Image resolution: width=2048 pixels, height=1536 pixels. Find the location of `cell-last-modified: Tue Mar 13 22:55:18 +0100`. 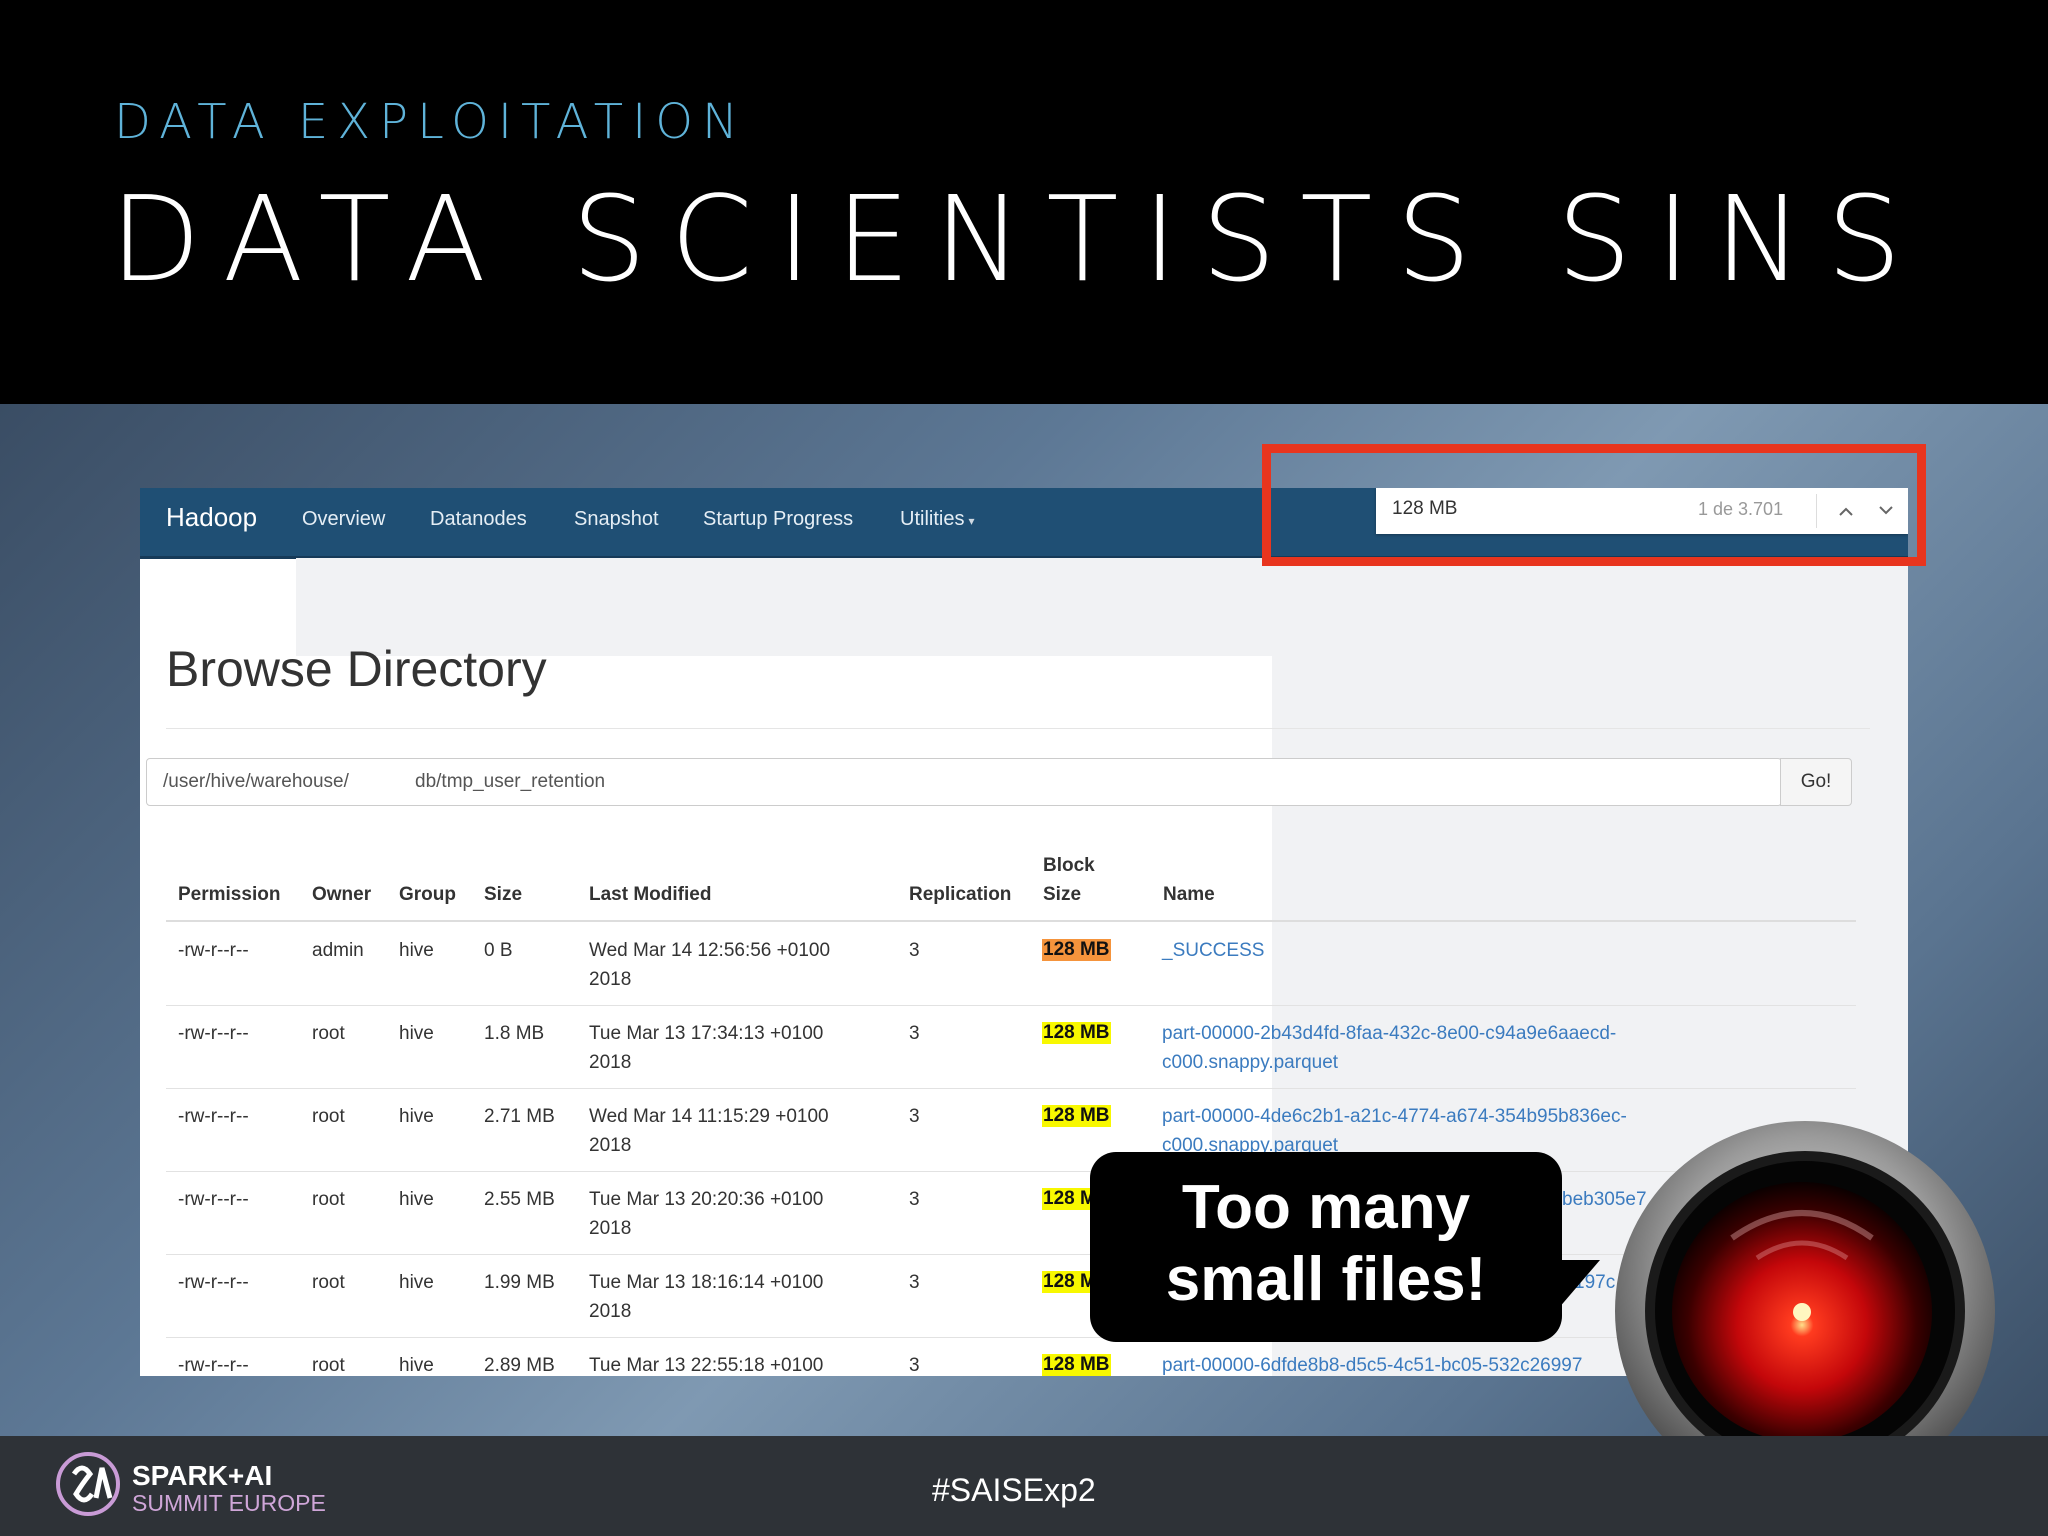

cell-last-modified: Tue Mar 13 22:55:18 +0100 is located at coordinates (706, 1363).